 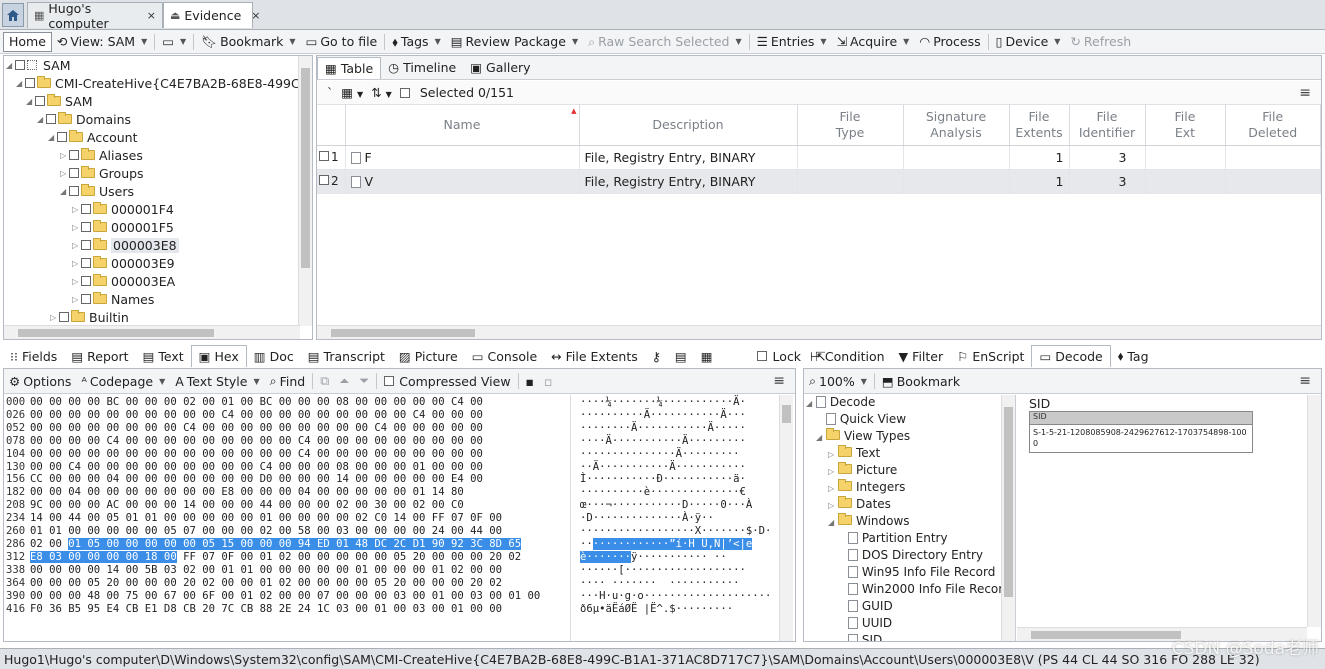 What do you see at coordinates (1100, 42) in the screenshot?
I see `refresh-button: ↻ Refresh` at bounding box center [1100, 42].